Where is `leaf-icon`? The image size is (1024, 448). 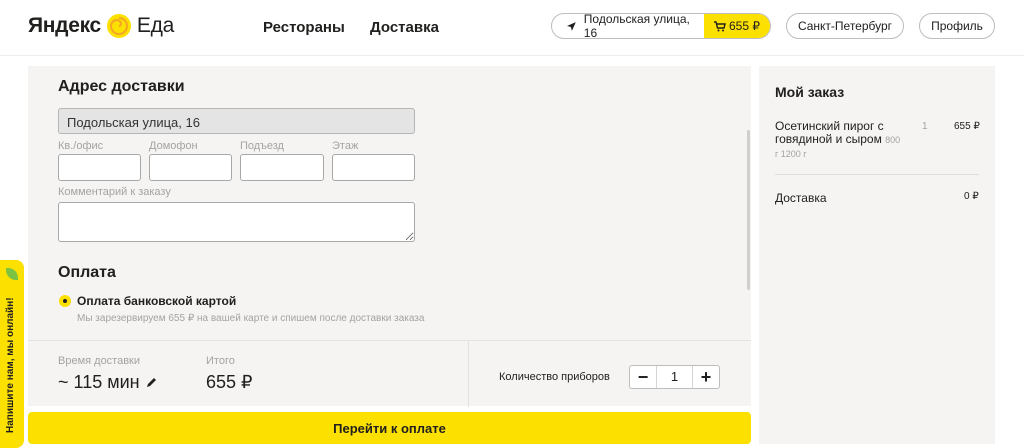 leaf-icon is located at coordinates (12, 274).